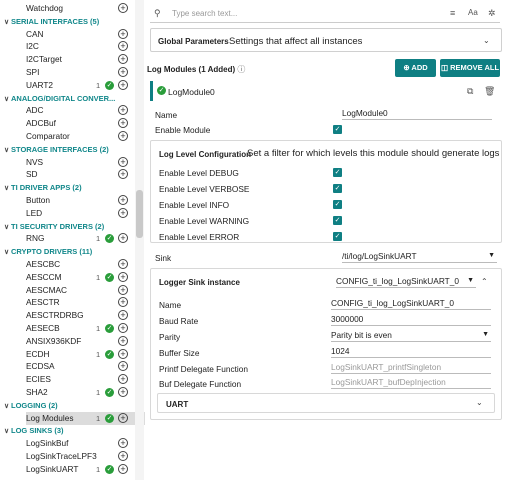 Image resolution: width=513 pixels, height=480 pixels. Describe the element at coordinates (326, 91) in the screenshot. I see `module-instance-row: ✓ LogModule0 ⧉ 🗑` at that location.